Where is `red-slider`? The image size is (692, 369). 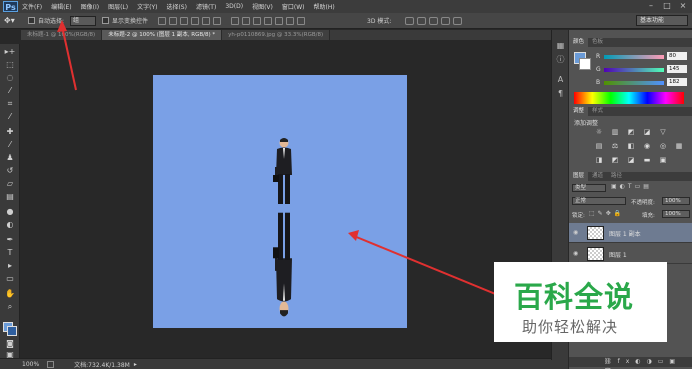 red-slider is located at coordinates (634, 57).